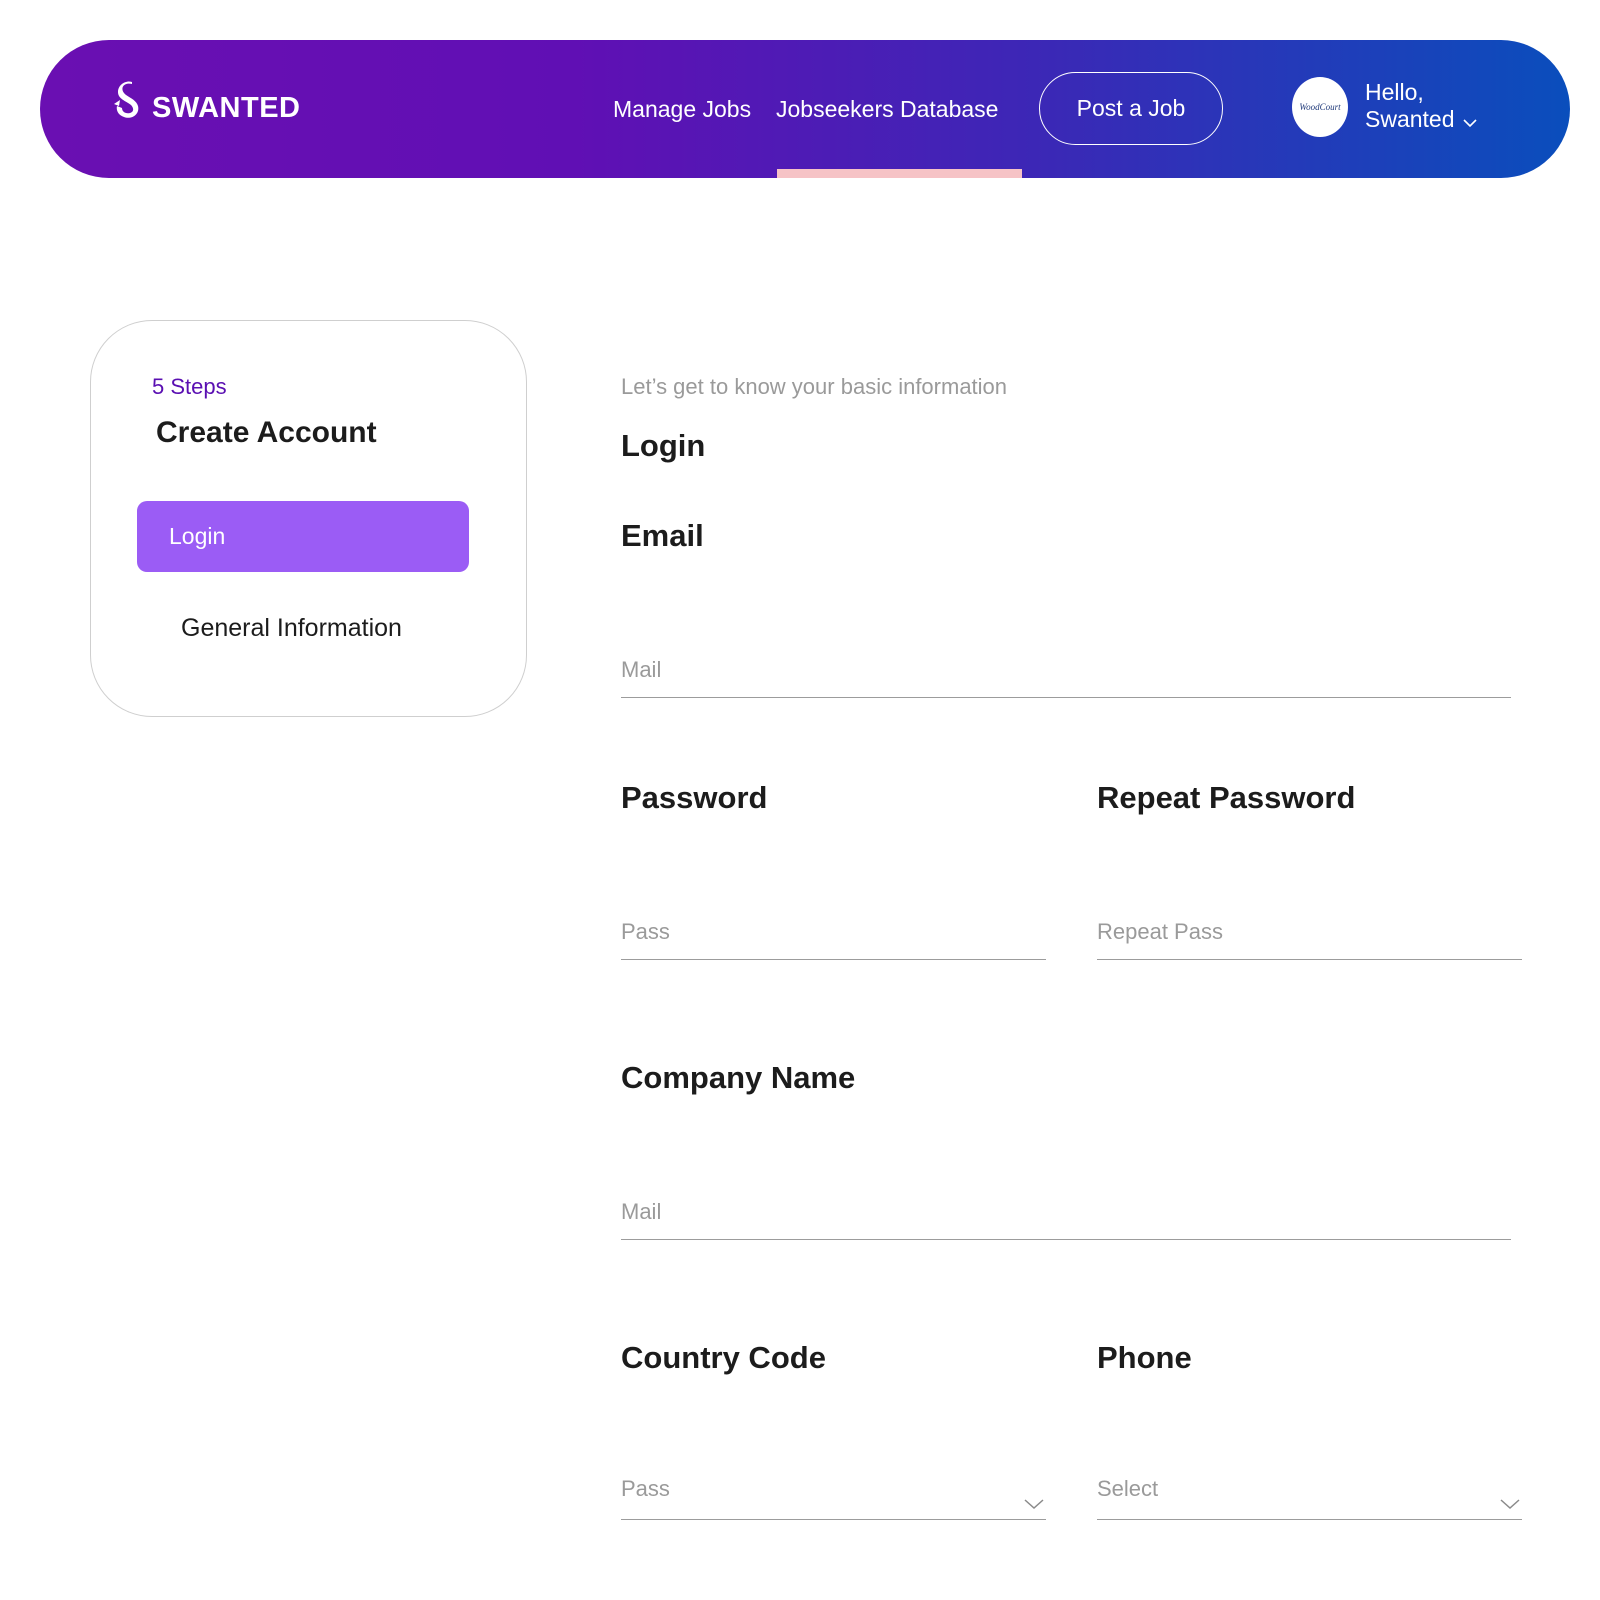 The width and height of the screenshot is (1600, 1600). What do you see at coordinates (833, 1496) in the screenshot?
I see `country-code-select: Pass` at bounding box center [833, 1496].